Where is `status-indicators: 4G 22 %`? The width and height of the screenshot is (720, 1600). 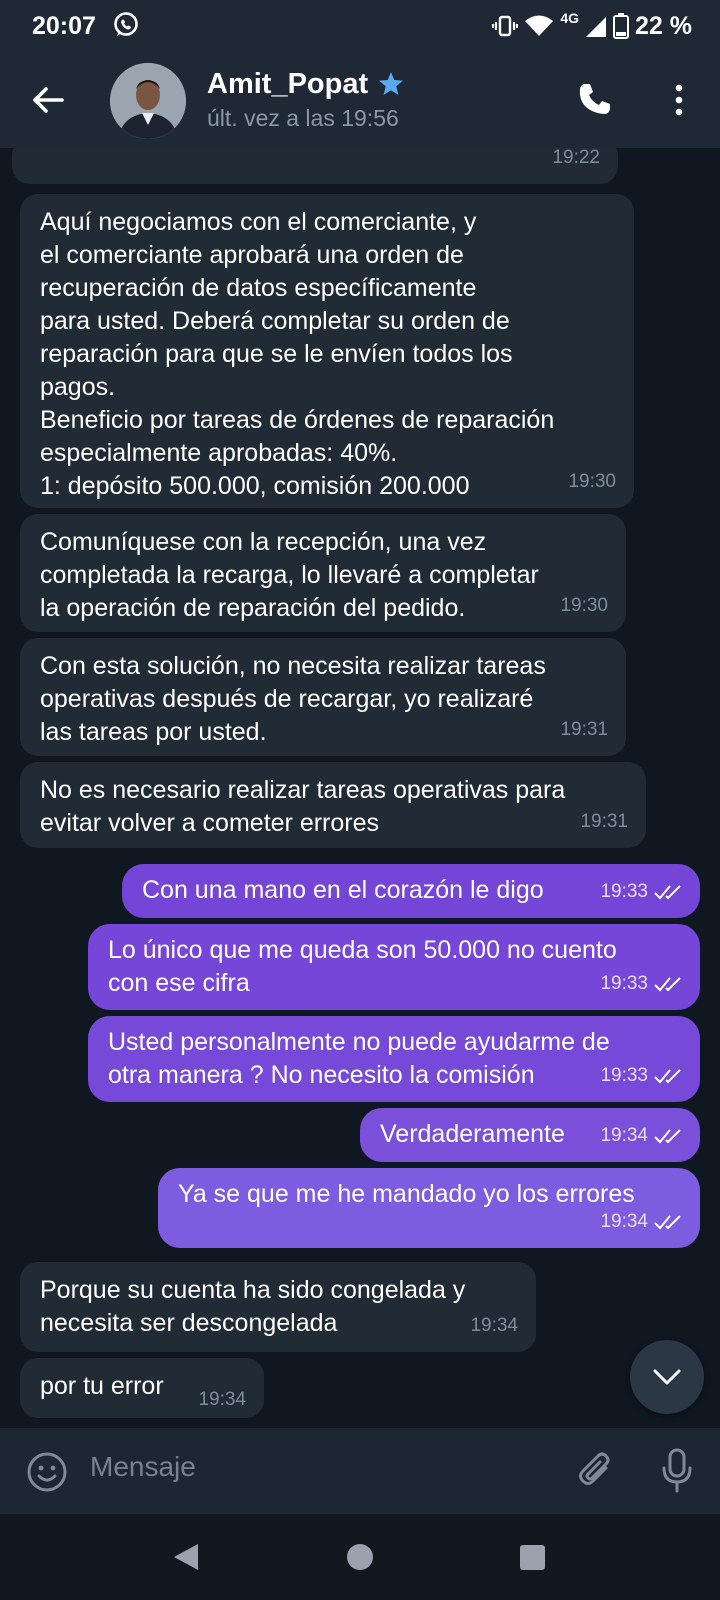
status-indicators: 4G 22 % is located at coordinates (592, 26).